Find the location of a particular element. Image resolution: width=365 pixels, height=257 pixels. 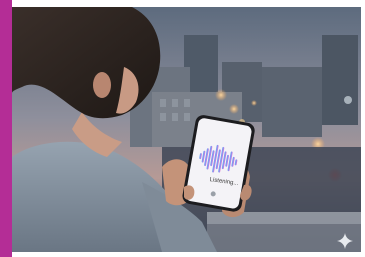

sparkle-icon is located at coordinates (345, 241).